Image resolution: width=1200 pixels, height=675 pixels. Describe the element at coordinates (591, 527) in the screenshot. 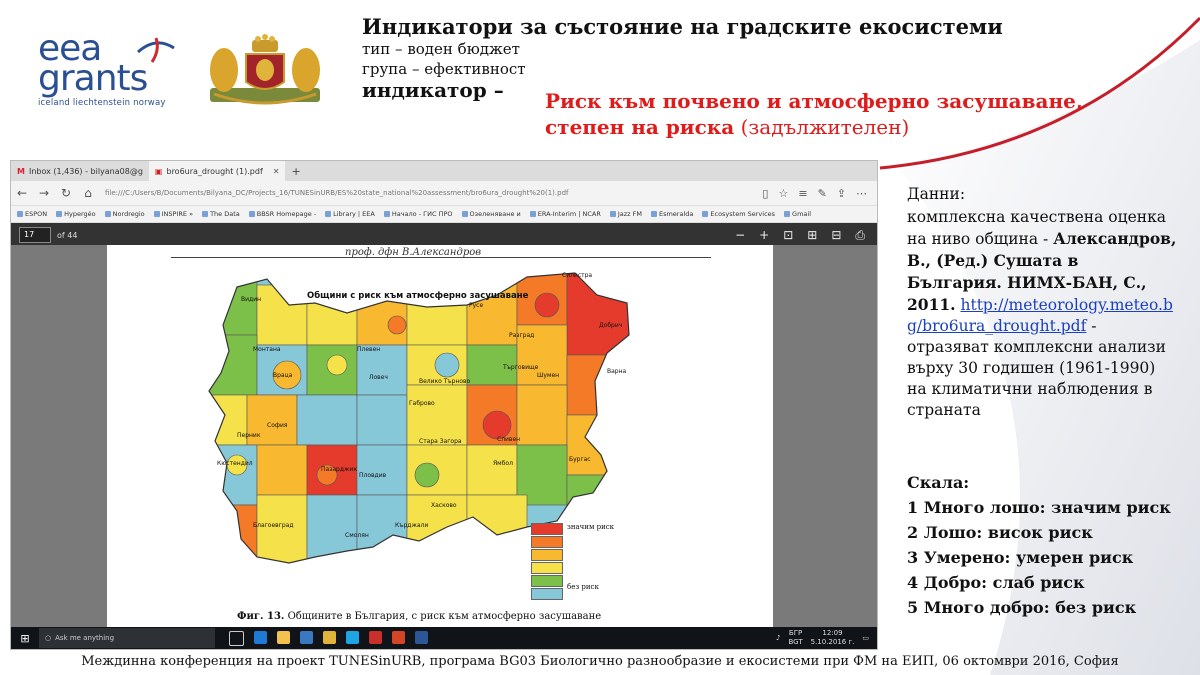

I see `legend-label-top: значим риск` at that location.